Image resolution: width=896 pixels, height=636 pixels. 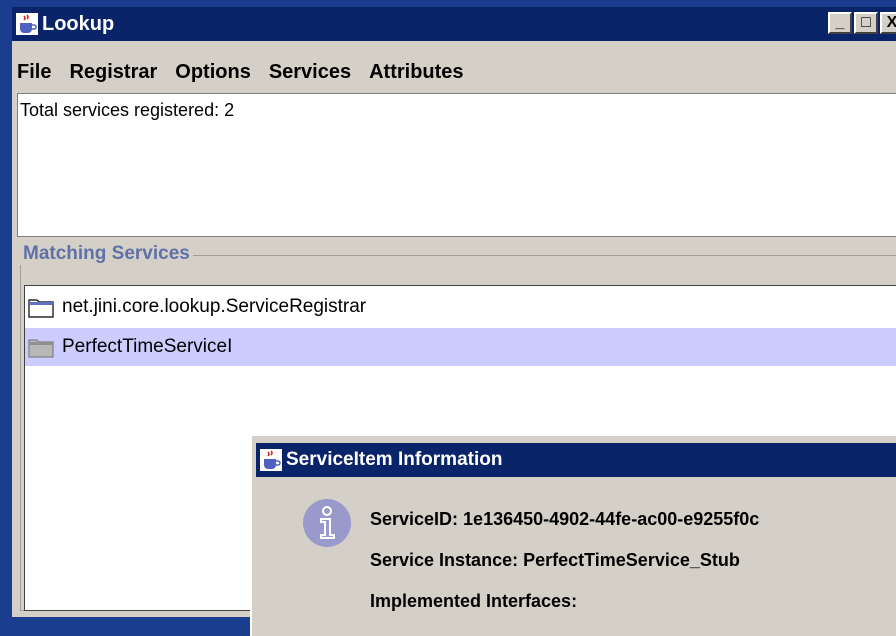 What do you see at coordinates (576, 460) in the screenshot?
I see `dialog-title-bar: ServiceItem Information` at bounding box center [576, 460].